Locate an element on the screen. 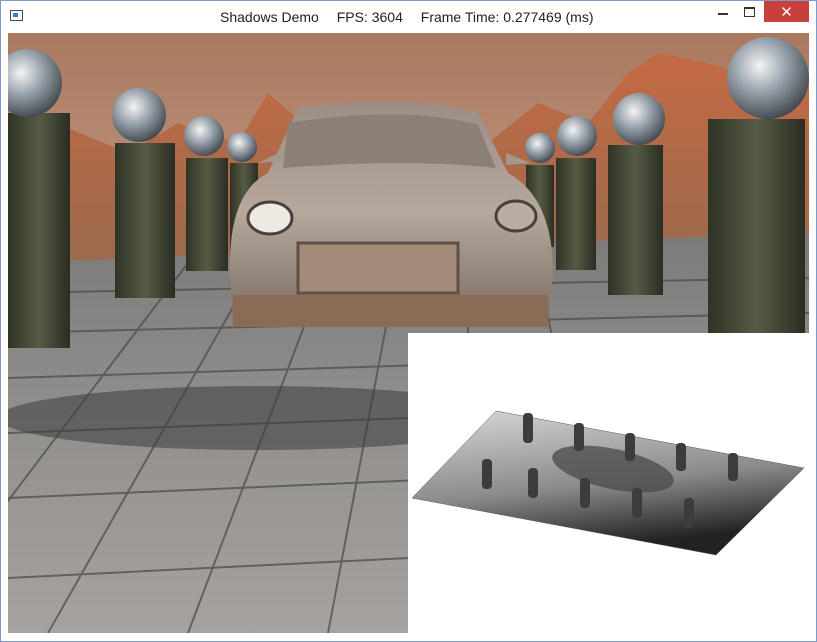 The height and width of the screenshot is (642, 817). close-button: ✕ is located at coordinates (786, 11).